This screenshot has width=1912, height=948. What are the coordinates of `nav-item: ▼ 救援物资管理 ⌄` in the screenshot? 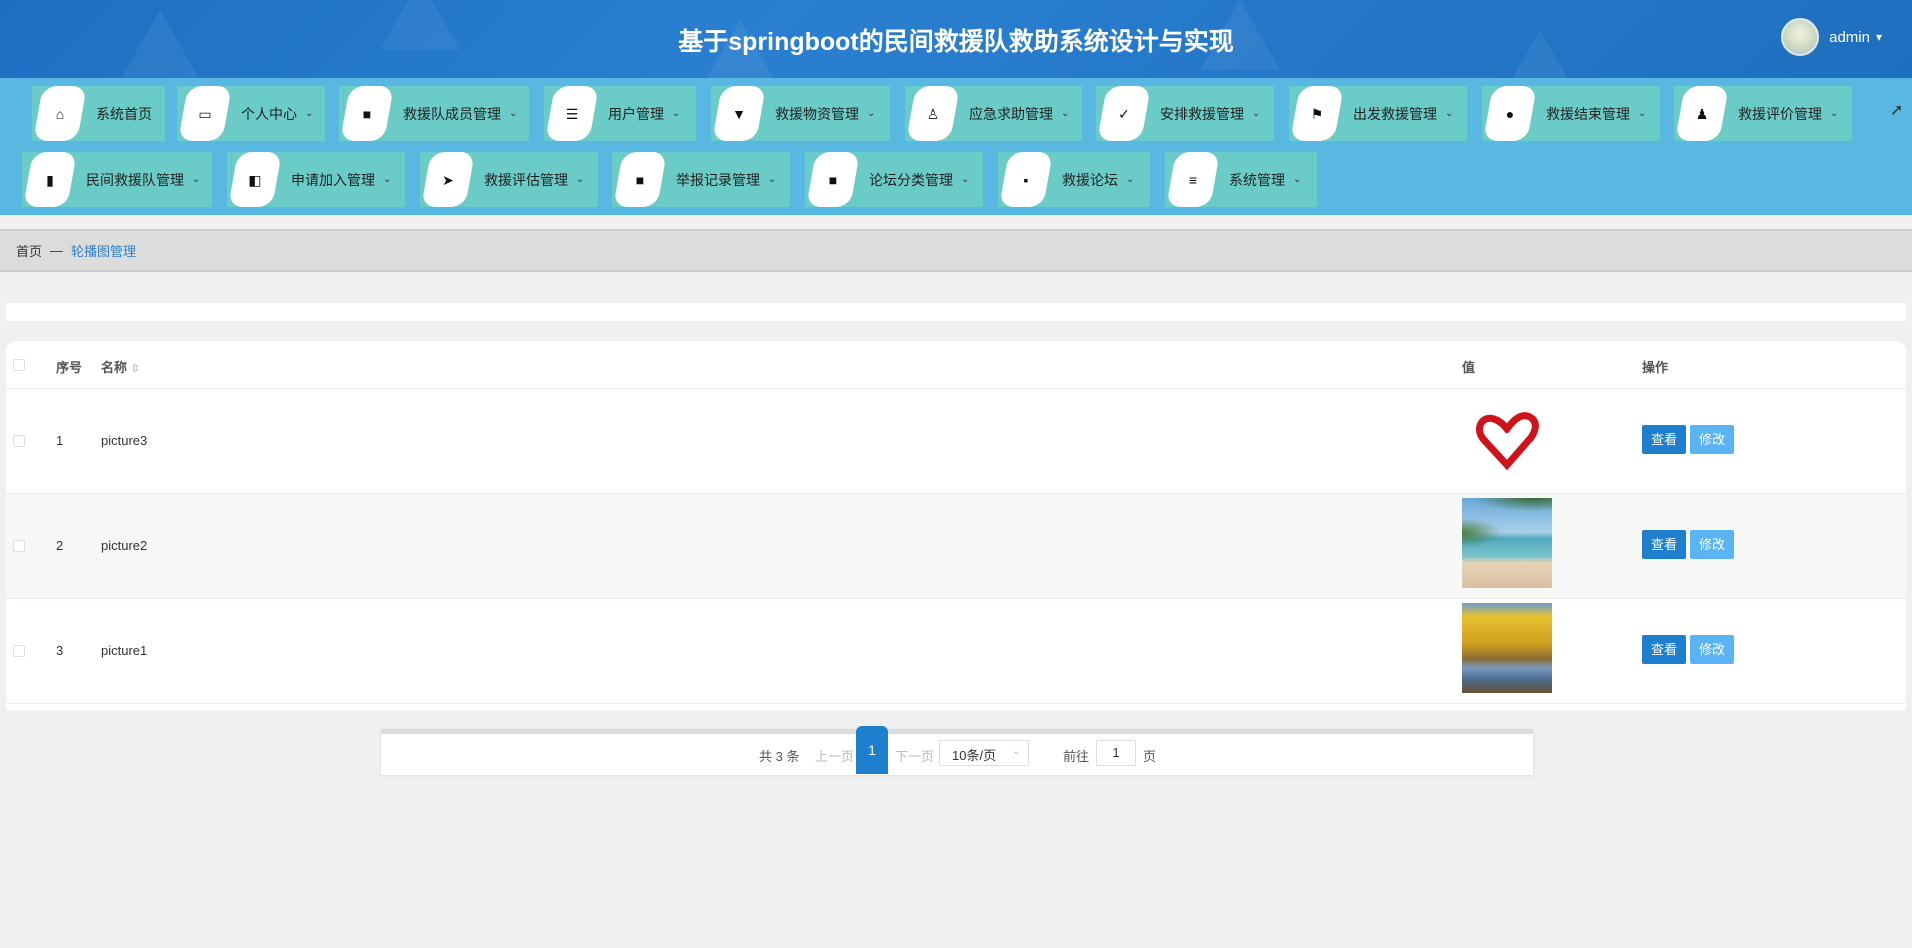 It's located at (800, 113).